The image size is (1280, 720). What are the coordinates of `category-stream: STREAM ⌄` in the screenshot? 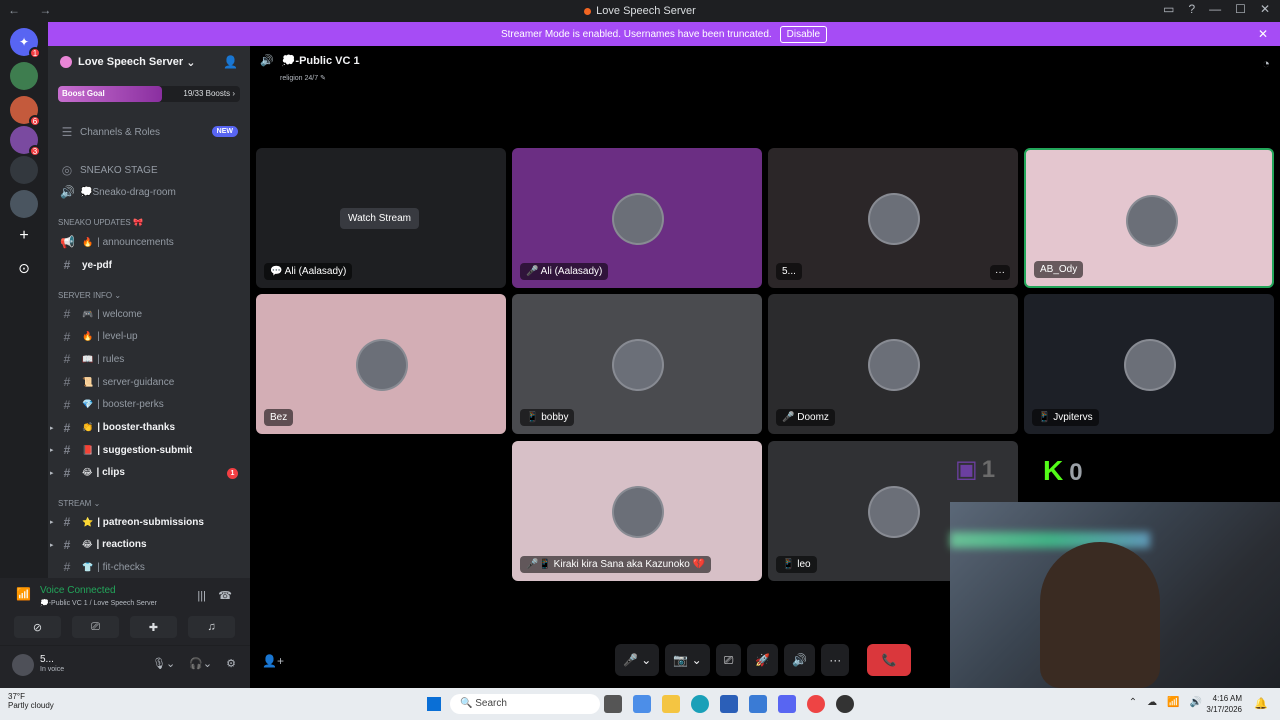 It's located at (79, 503).